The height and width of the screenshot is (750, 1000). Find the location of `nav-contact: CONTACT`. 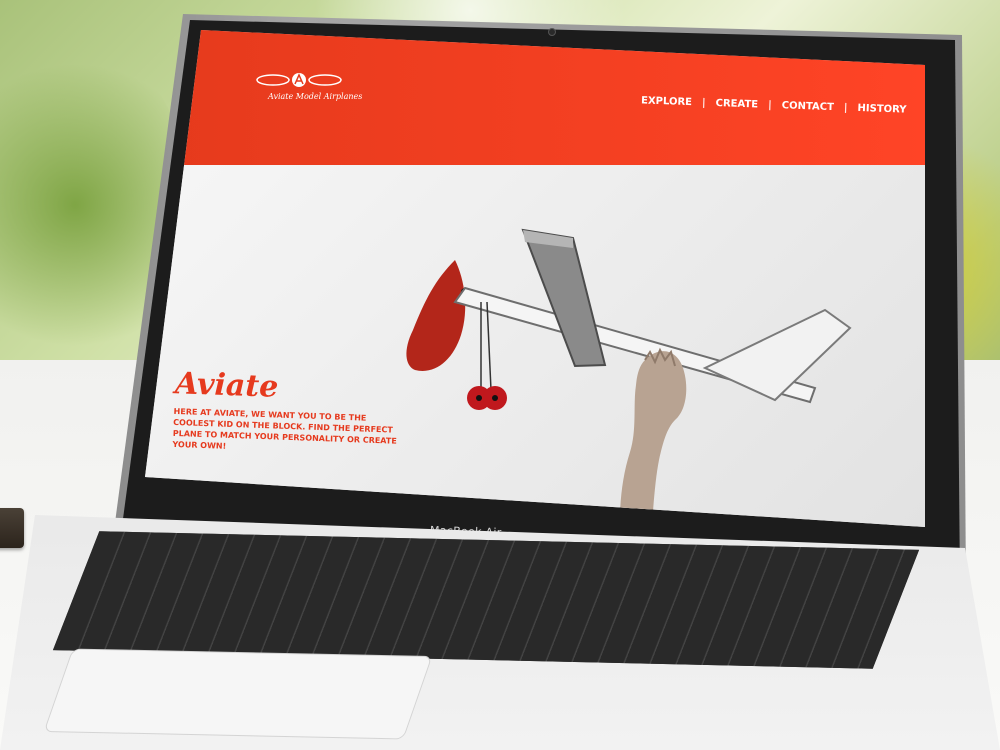

nav-contact: CONTACT is located at coordinates (808, 106).